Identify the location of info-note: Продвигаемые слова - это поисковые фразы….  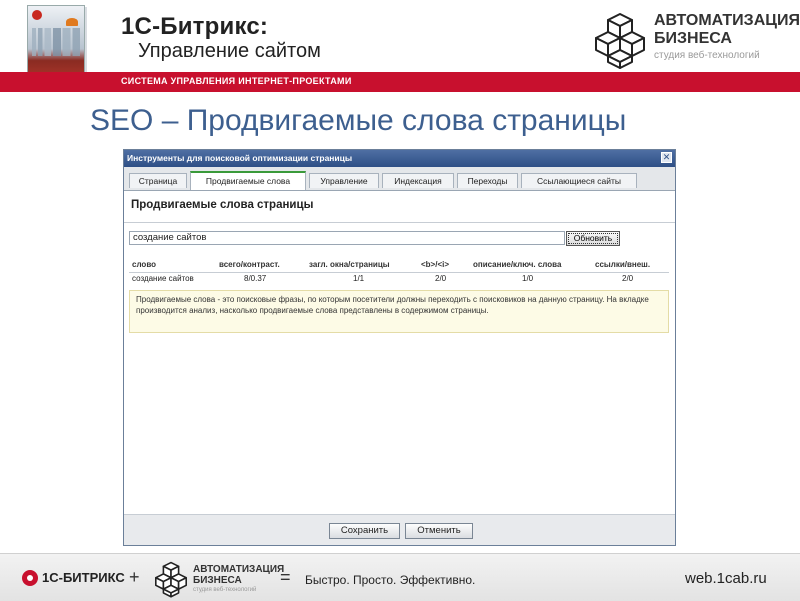
(399, 311).